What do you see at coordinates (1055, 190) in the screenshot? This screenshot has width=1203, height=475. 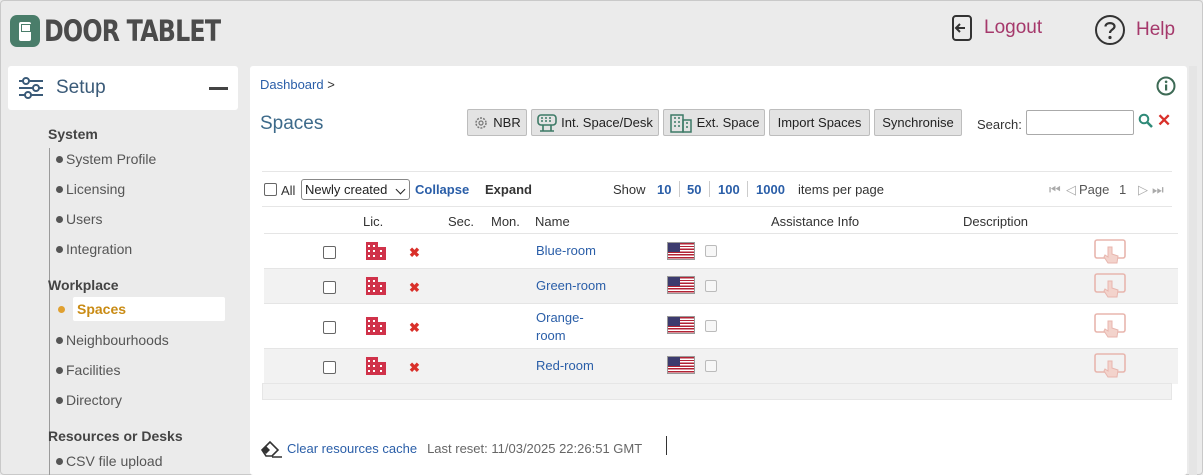 I see `first-page-icon: ⏮` at bounding box center [1055, 190].